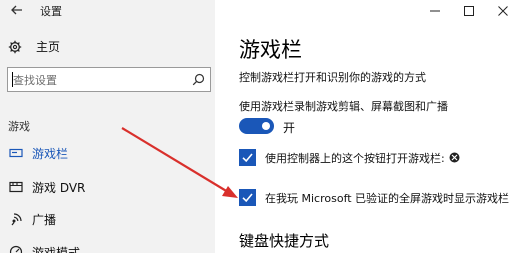 The image size is (520, 253). I want to click on search-input: 查找设置, so click(109, 79).